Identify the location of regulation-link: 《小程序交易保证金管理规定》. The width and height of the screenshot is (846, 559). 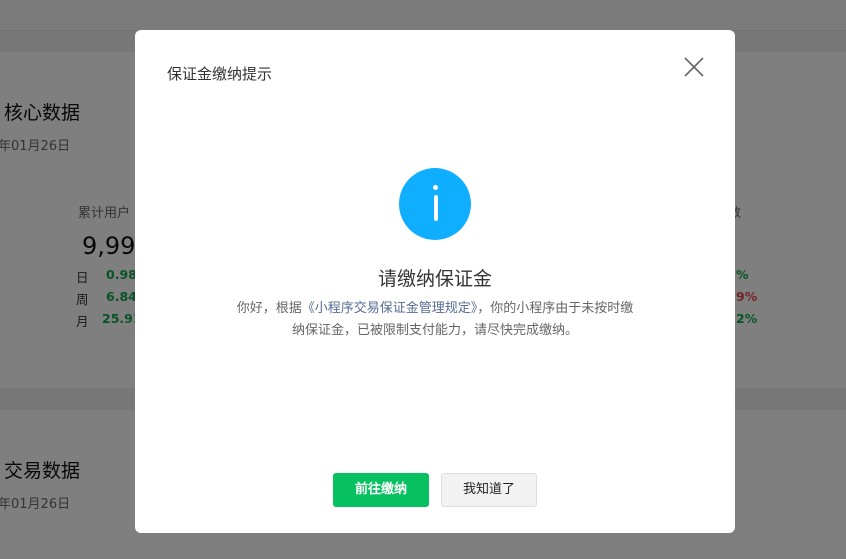
(390, 308).